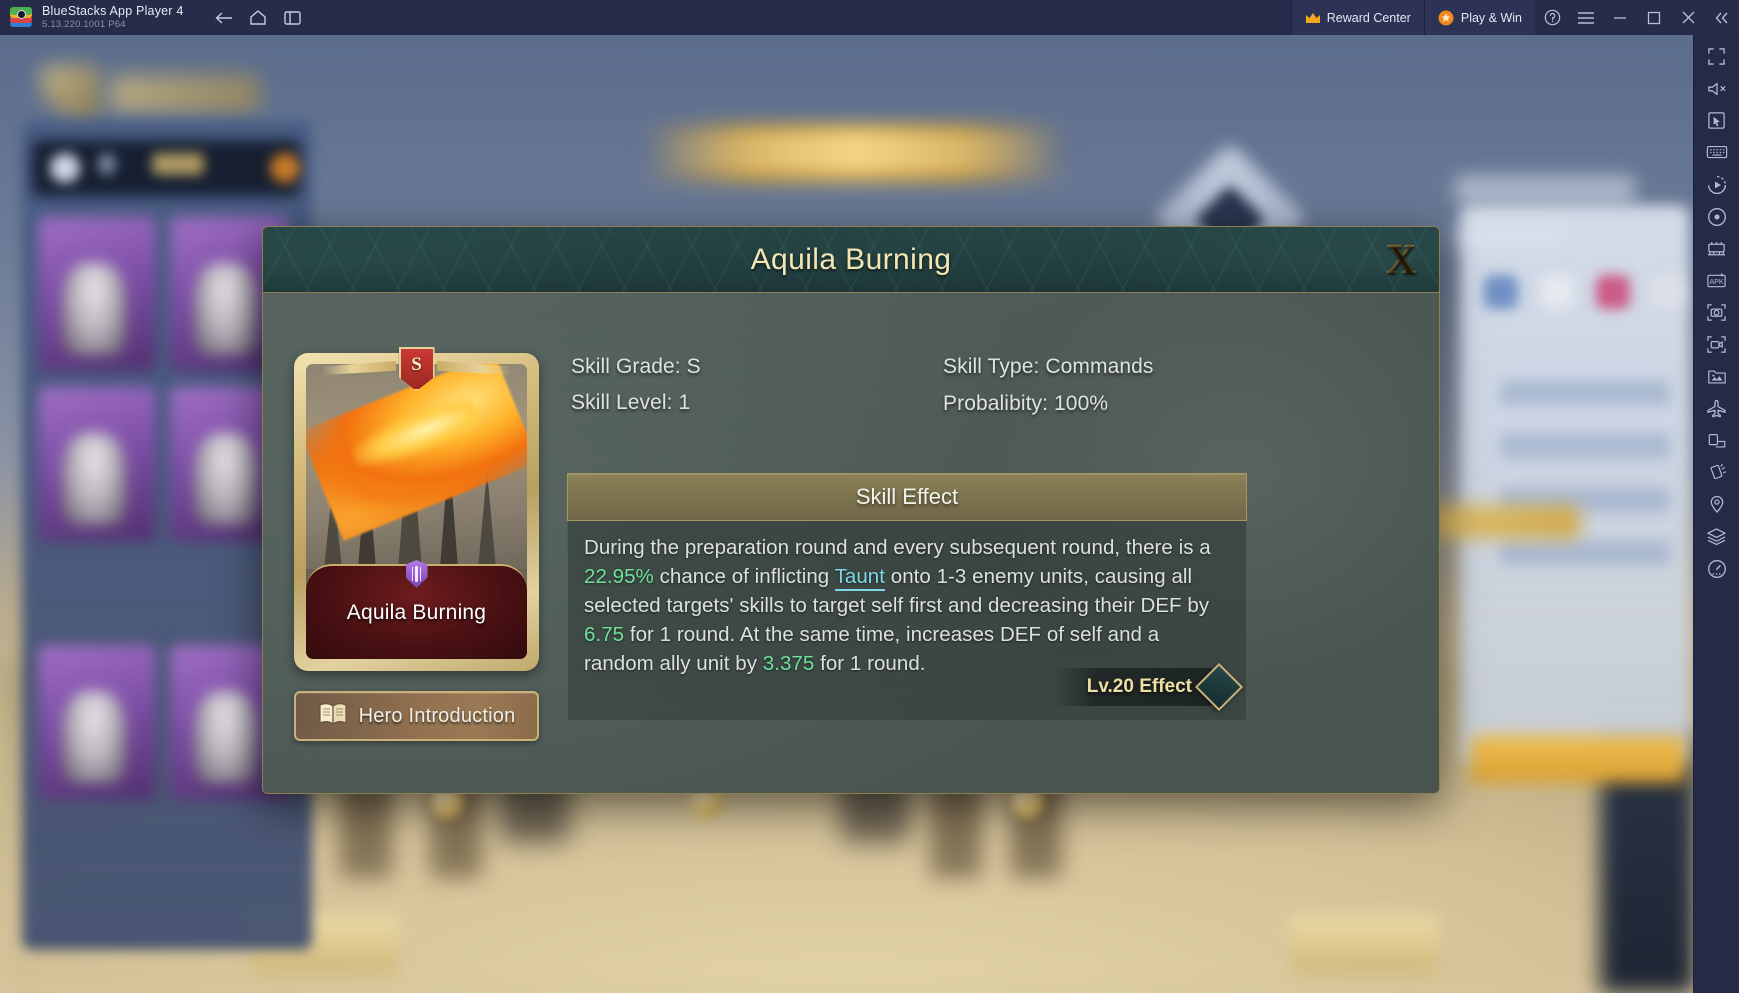  Describe the element at coordinates (1717, 152) in the screenshot. I see `keyboard-icon` at that location.